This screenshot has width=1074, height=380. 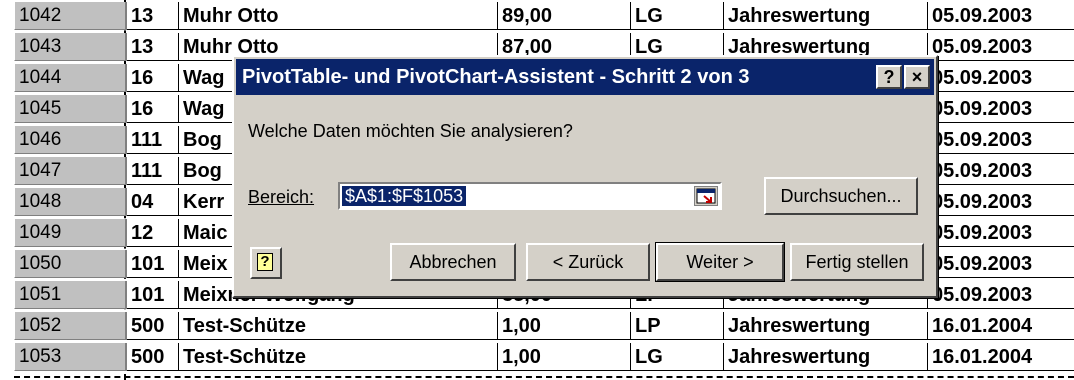 What do you see at coordinates (70, 78) in the screenshot?
I see `row-header: 1044` at bounding box center [70, 78].